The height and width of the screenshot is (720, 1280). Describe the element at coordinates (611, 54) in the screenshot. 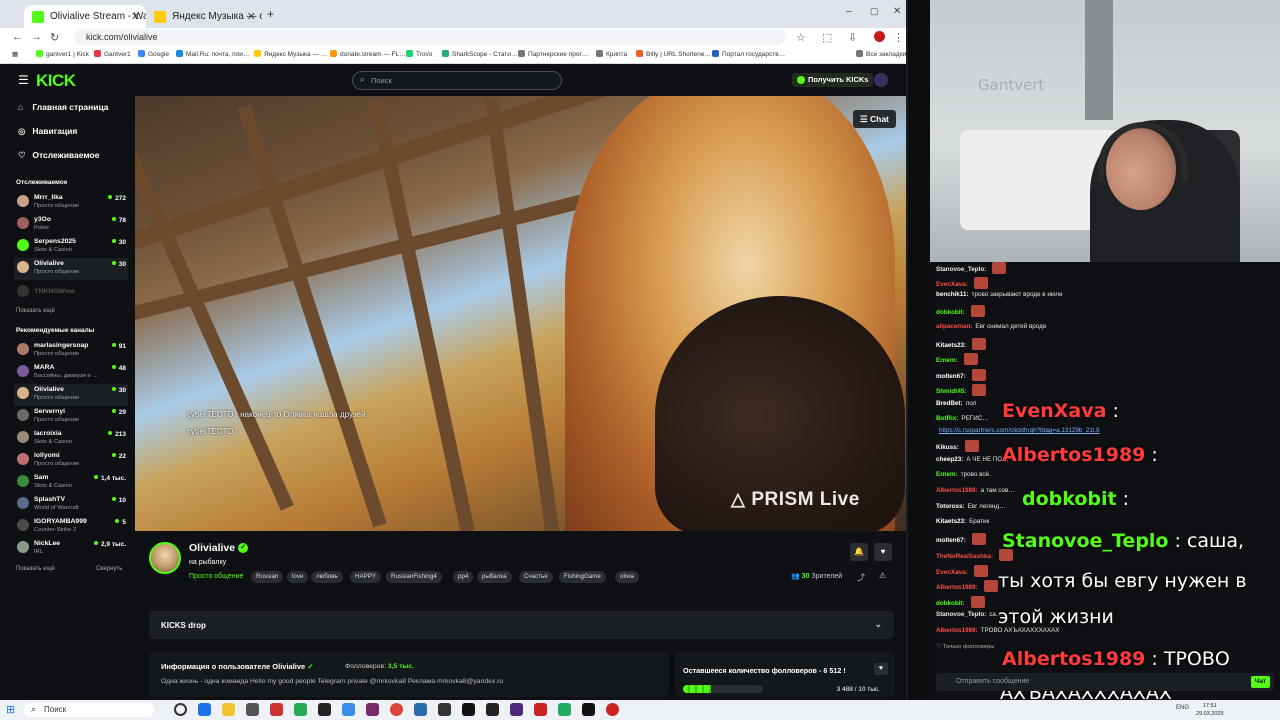

I see `bookmark-item: Крипта` at that location.